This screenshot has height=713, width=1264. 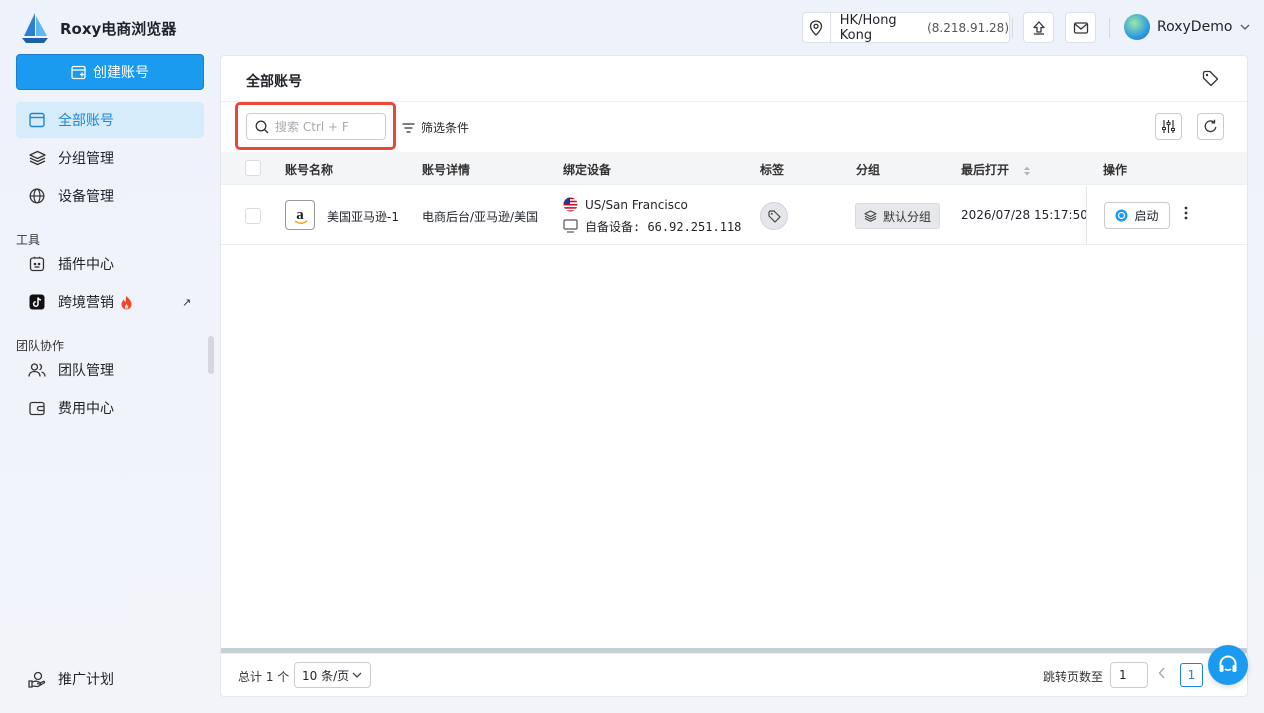 What do you see at coordinates (1146, 216) in the screenshot?
I see `launch-label: 启动` at bounding box center [1146, 216].